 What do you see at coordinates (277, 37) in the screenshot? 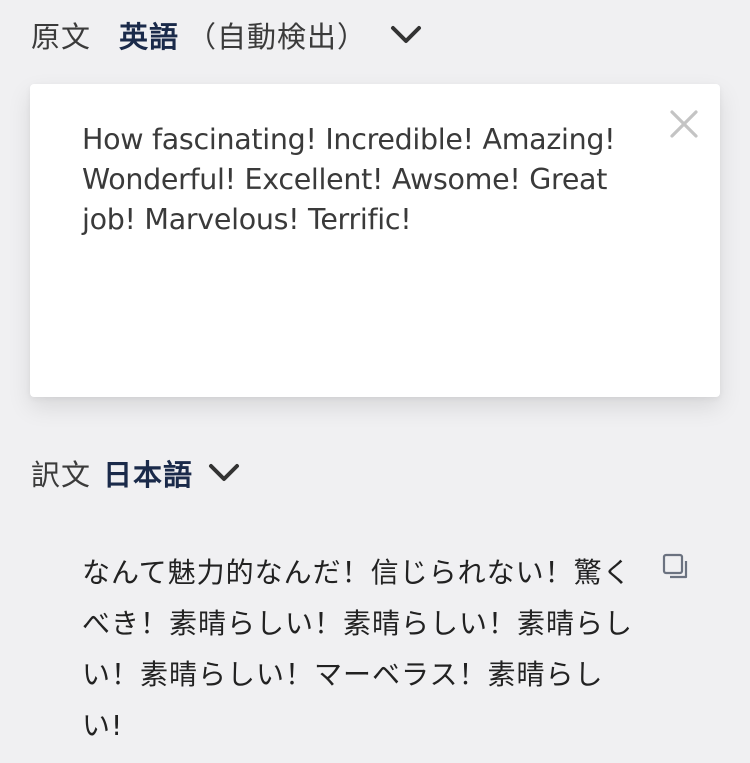
I see `auto-detect-note: （自動検出）` at bounding box center [277, 37].